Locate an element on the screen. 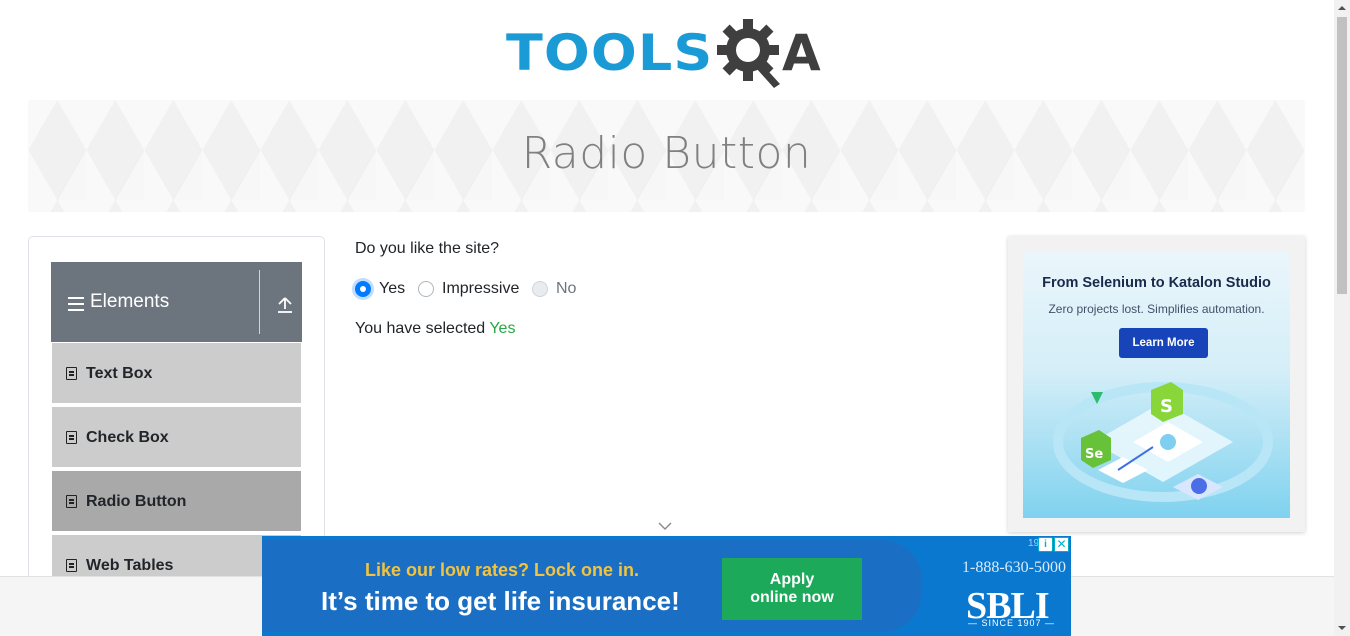 This screenshot has height=636, width=1350. vertical-scrollbar is located at coordinates (1342, 318).